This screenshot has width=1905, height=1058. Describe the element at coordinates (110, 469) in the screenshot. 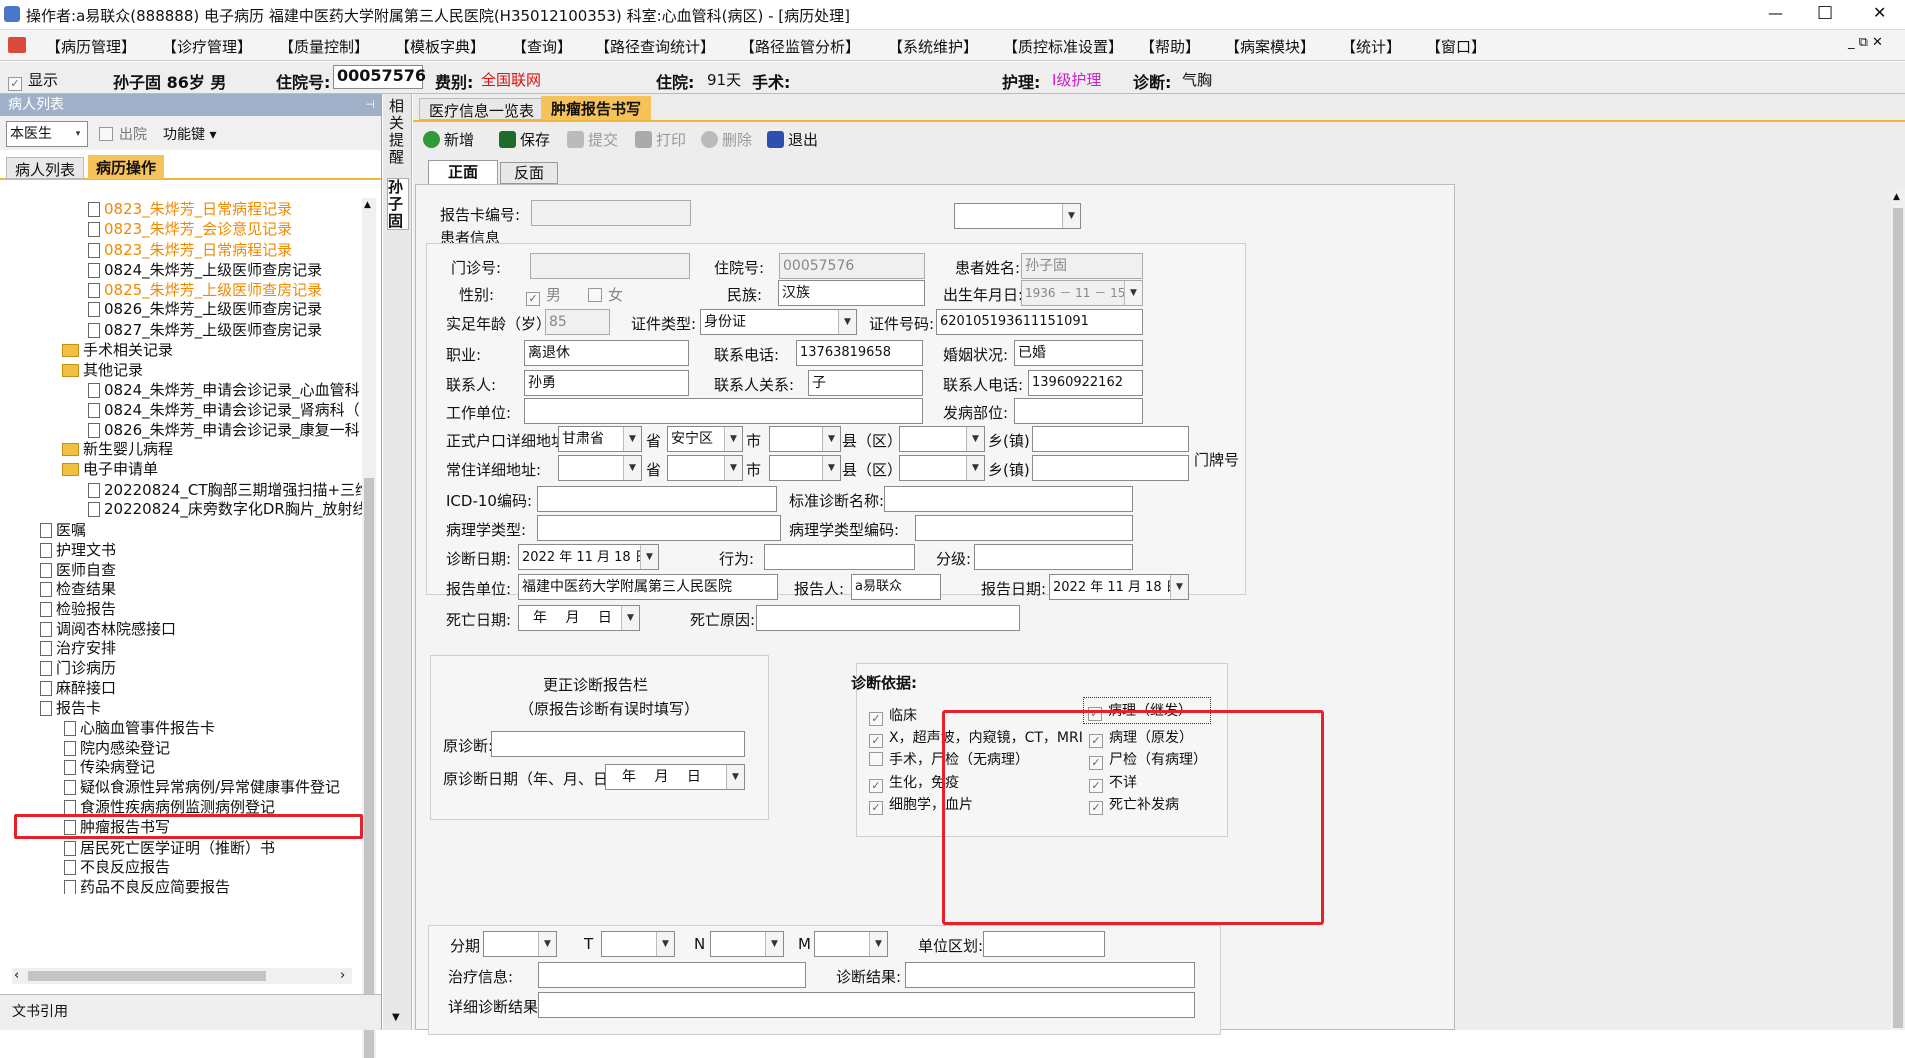

I see `tree-item: 电子申请单` at that location.